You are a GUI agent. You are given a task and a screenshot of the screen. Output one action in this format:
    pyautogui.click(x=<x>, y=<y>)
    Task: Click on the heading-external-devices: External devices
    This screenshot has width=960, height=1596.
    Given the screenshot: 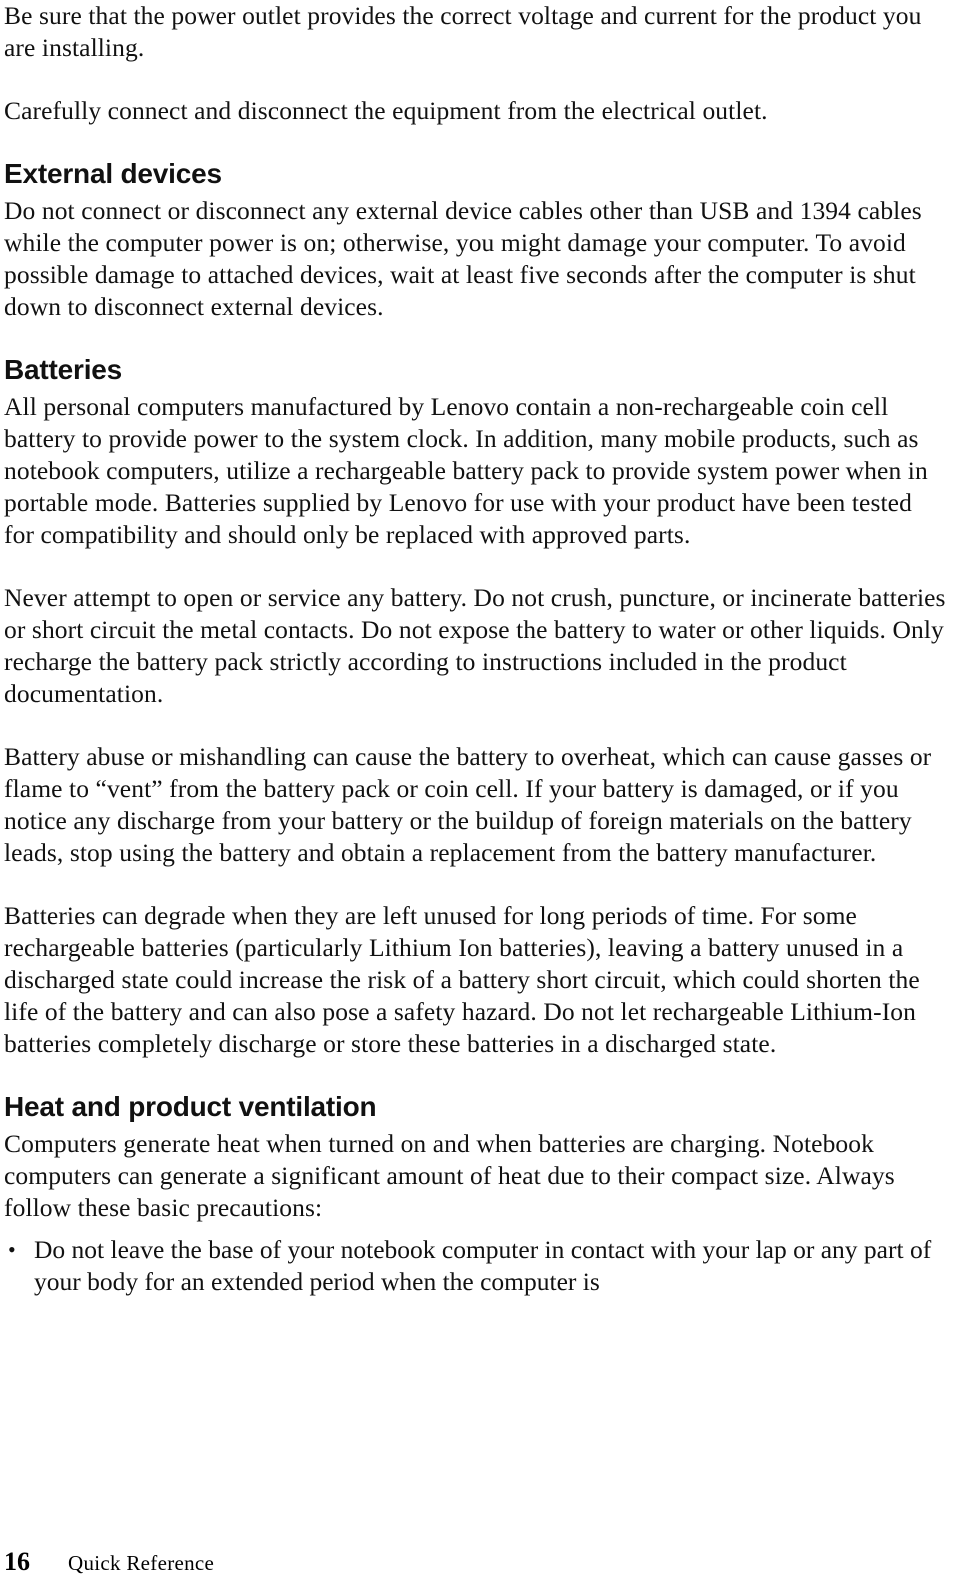 What is the action you would take?
    pyautogui.click(x=113, y=173)
    